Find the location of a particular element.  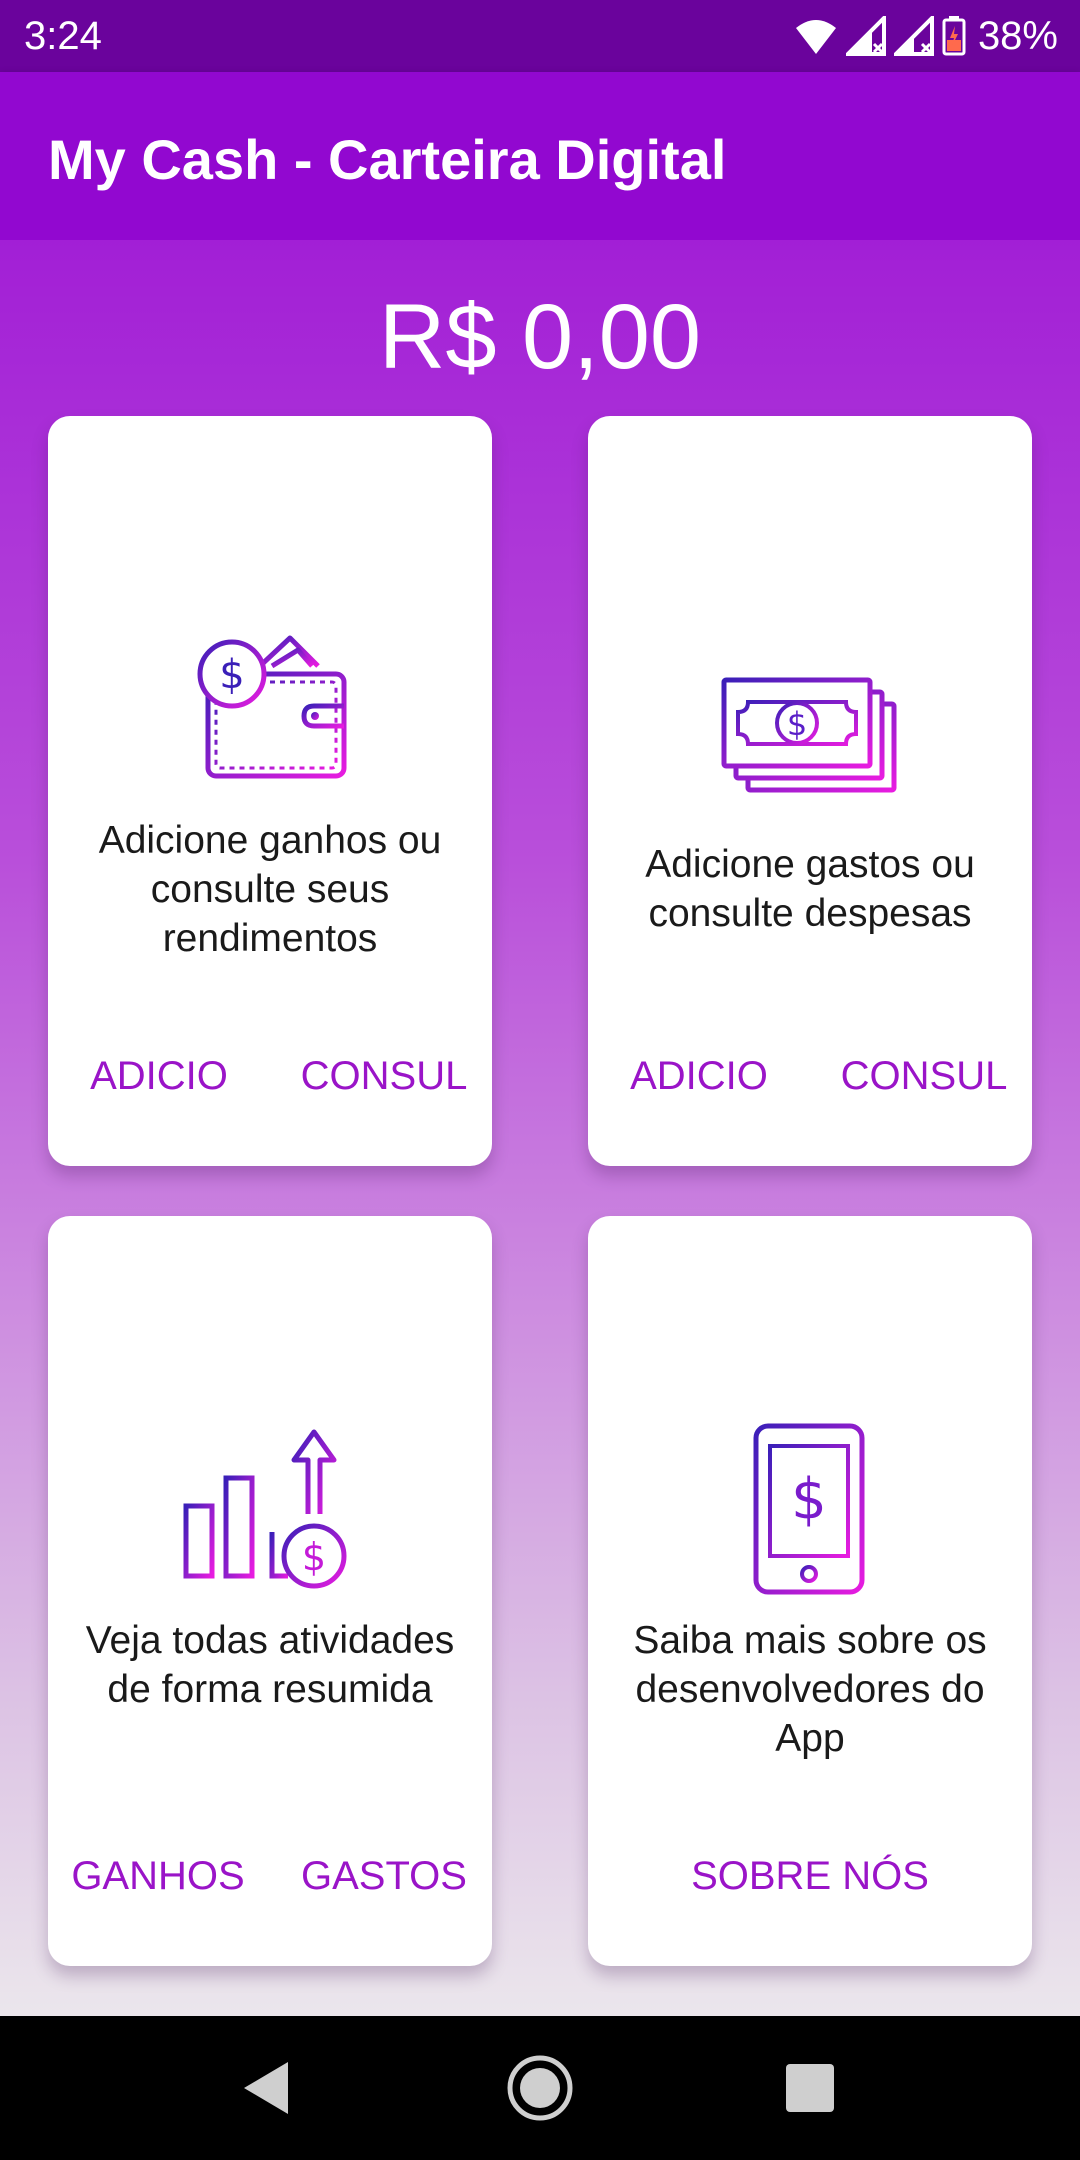

view-expenses-button: CONSUL is located at coordinates (924, 1076).